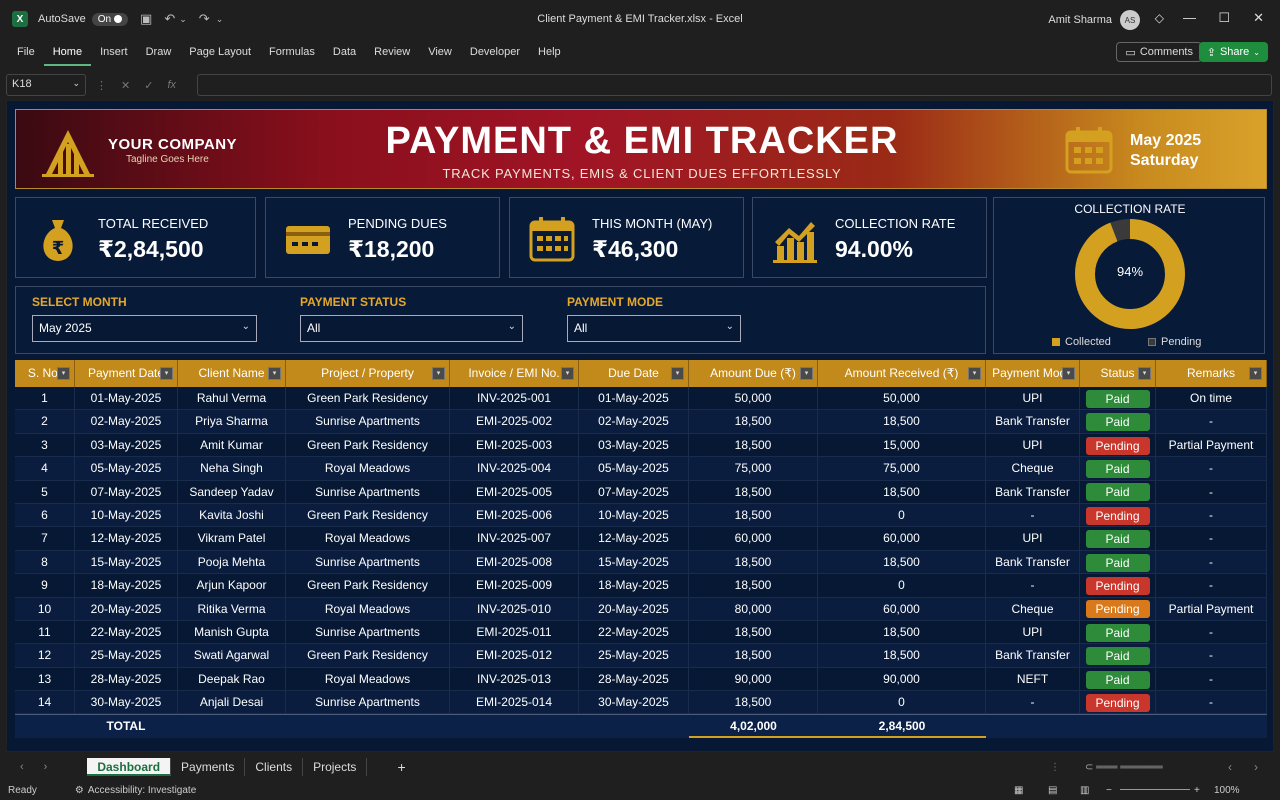  What do you see at coordinates (126, 655) in the screenshot?
I see `col-payment-date-cell: 25-May-2025` at bounding box center [126, 655].